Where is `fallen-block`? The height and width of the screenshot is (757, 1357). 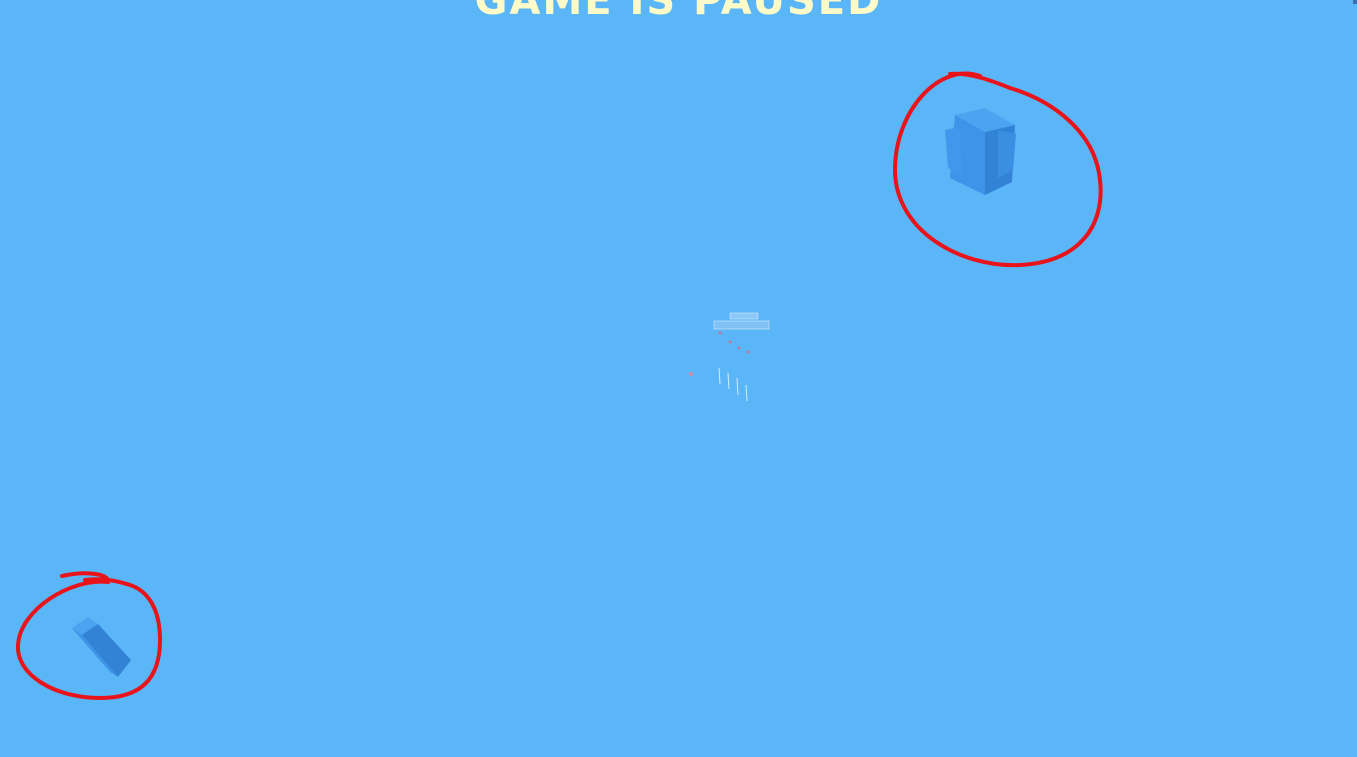
fallen-block is located at coordinates (101, 647).